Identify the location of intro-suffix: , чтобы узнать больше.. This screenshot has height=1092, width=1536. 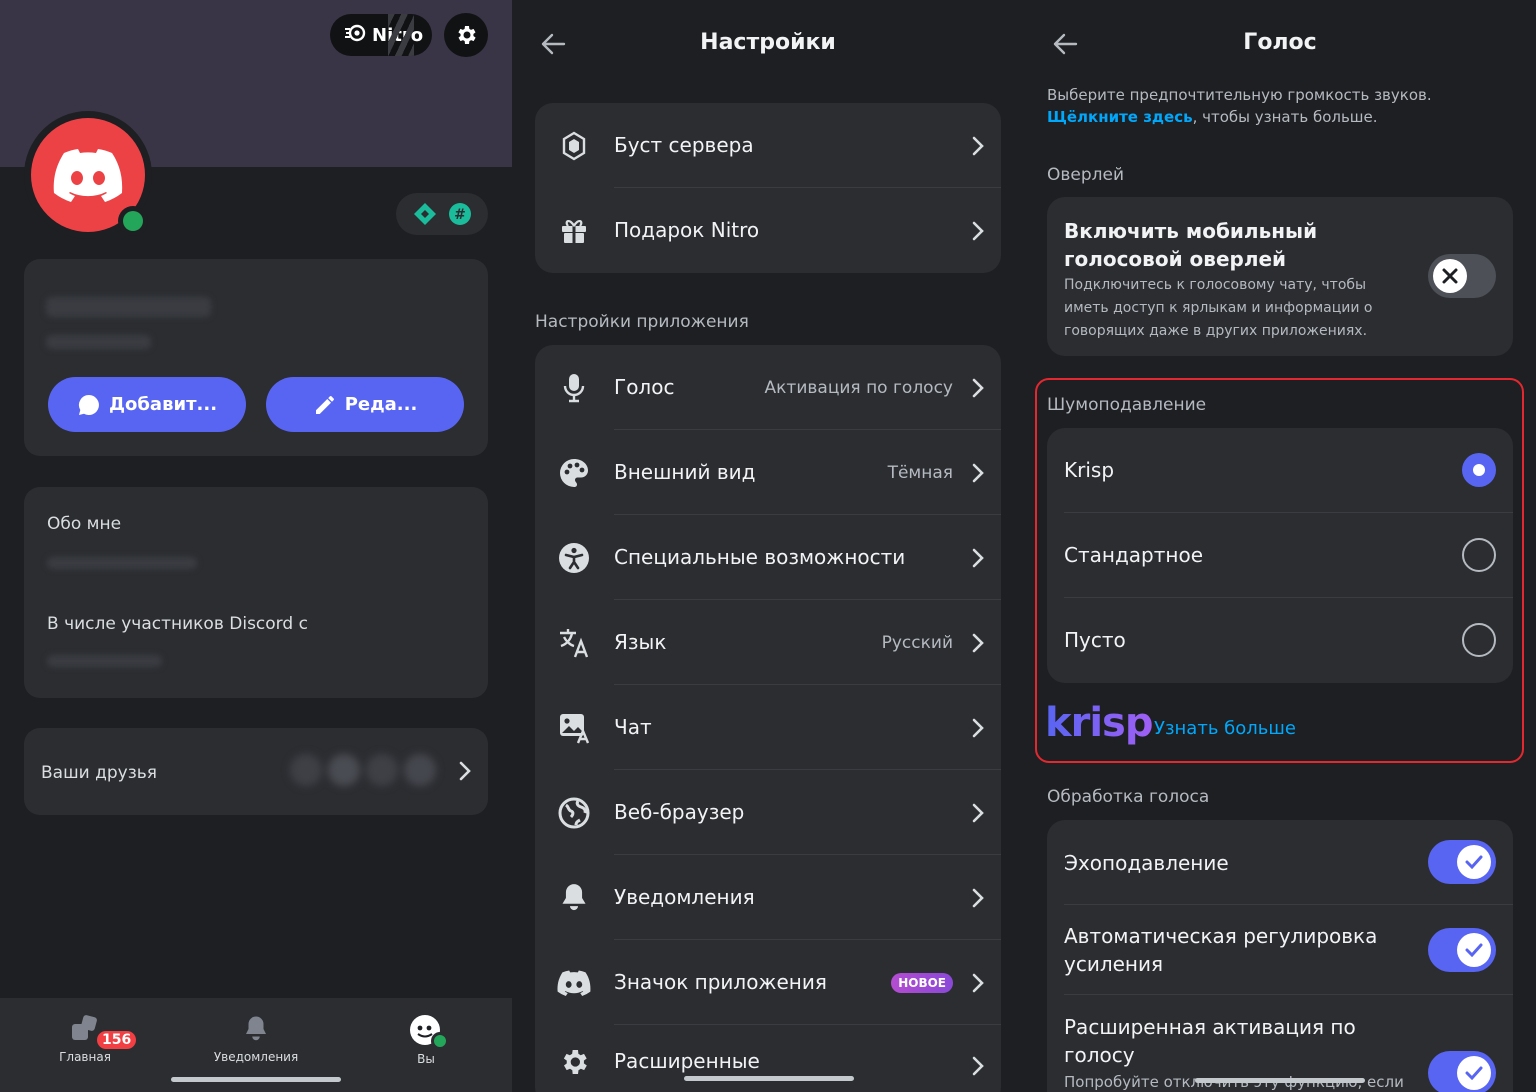
(1285, 117).